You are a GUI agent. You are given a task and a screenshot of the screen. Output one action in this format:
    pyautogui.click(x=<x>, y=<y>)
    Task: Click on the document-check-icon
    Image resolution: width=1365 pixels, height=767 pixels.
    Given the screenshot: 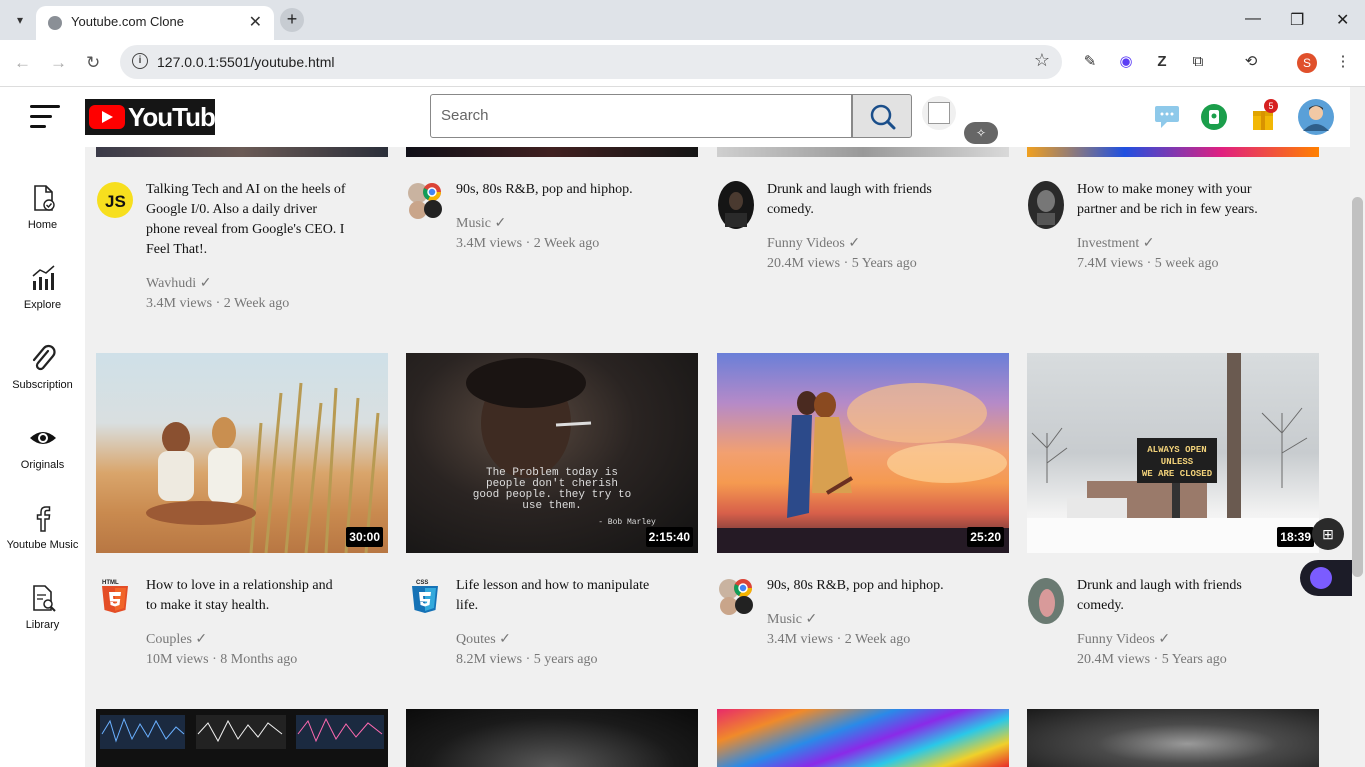 What is the action you would take?
    pyautogui.click(x=44, y=198)
    